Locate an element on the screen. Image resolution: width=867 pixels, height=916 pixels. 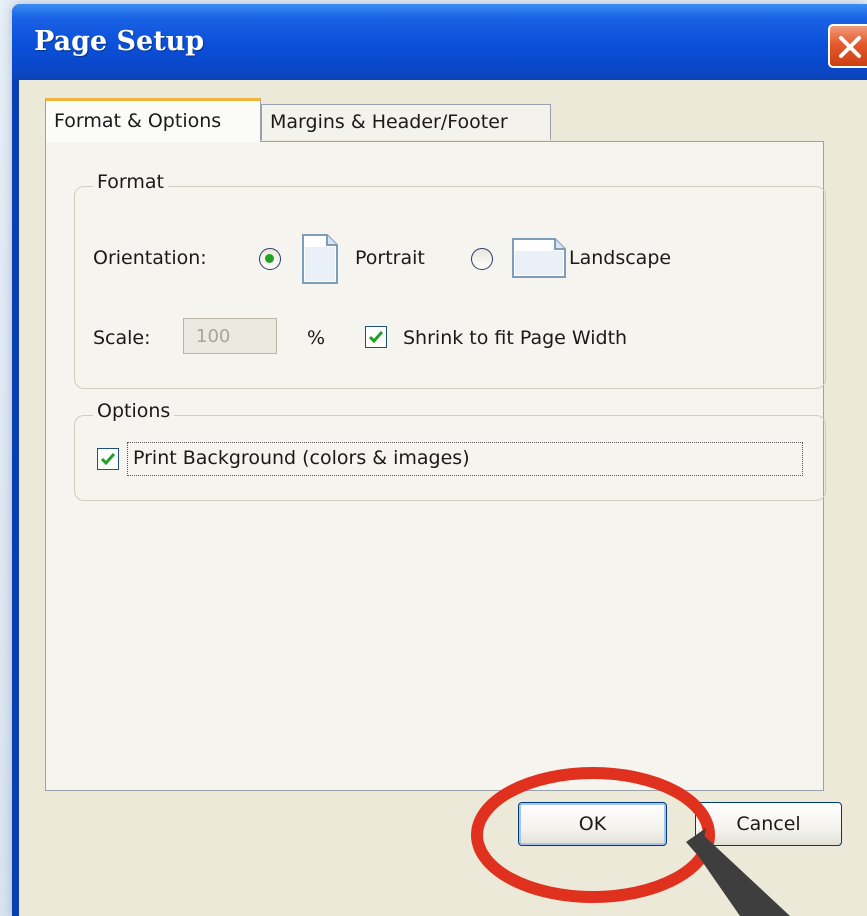
tab-format-options: Format & Options is located at coordinates (153, 120).